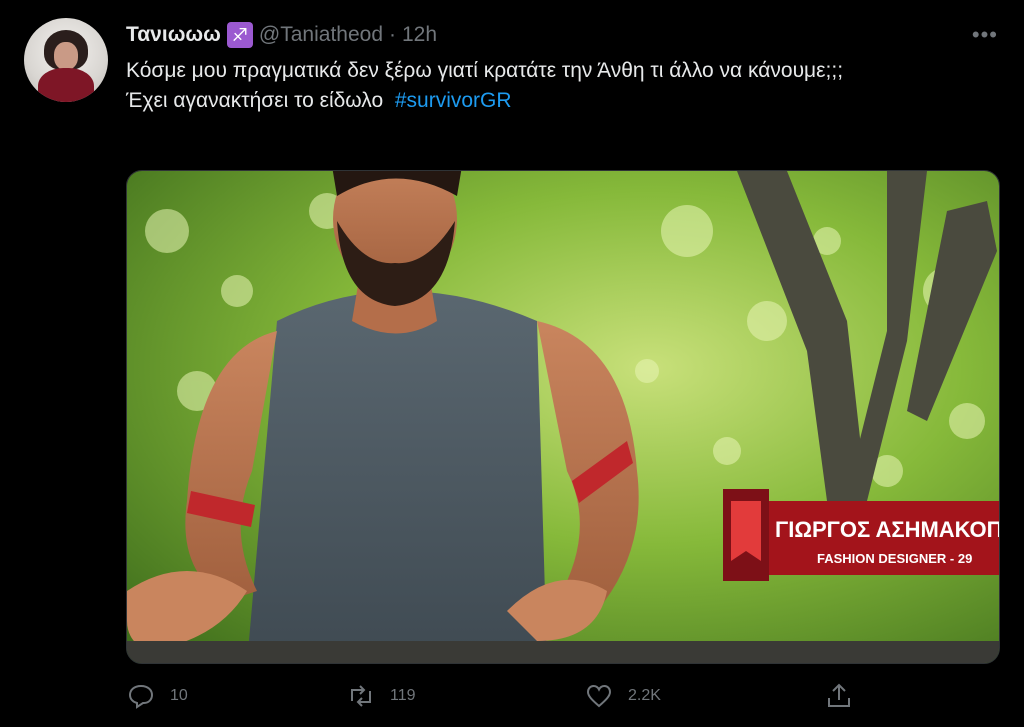 The image size is (1024, 727). Describe the element at coordinates (173, 35) in the screenshot. I see `author-name: Τανιωωω` at that location.